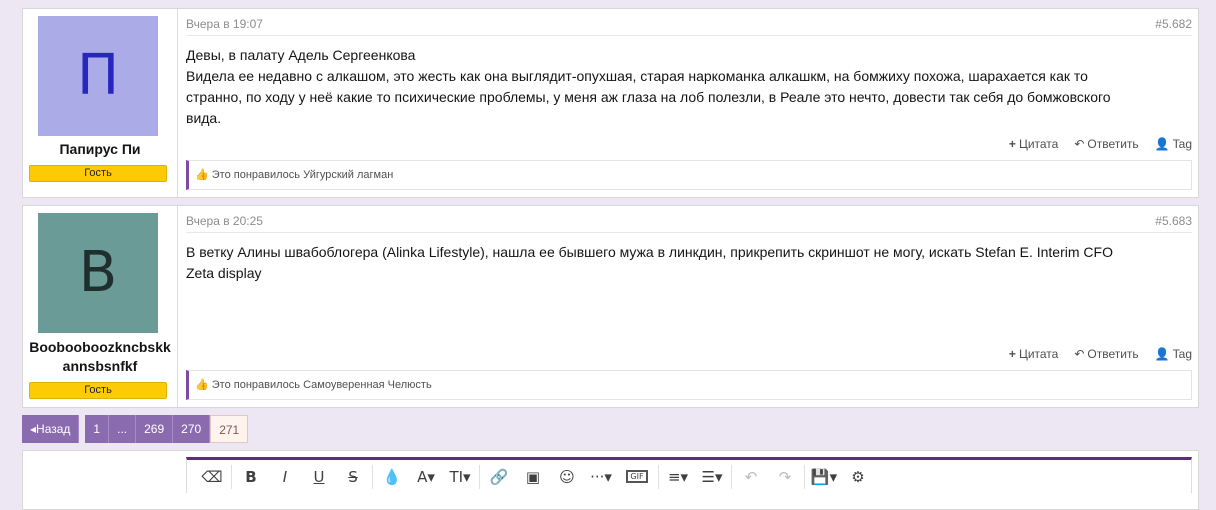  Describe the element at coordinates (712, 477) in the screenshot. I see `list-icon: ☰▾` at that location.